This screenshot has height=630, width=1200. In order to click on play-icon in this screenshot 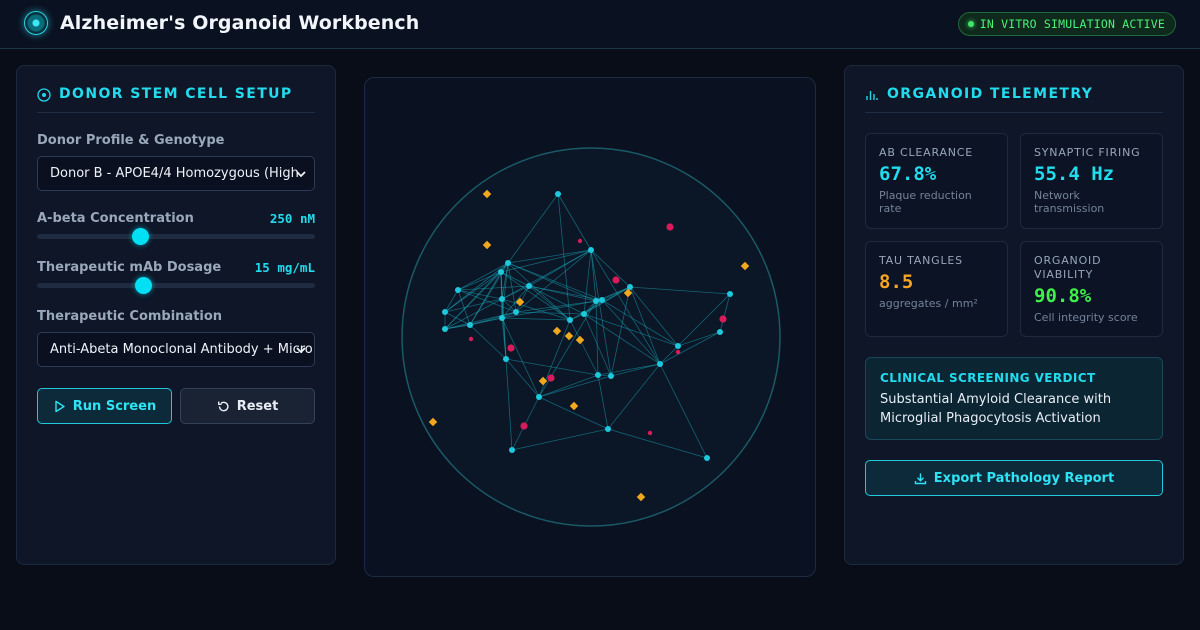, I will do `click(60, 406)`.